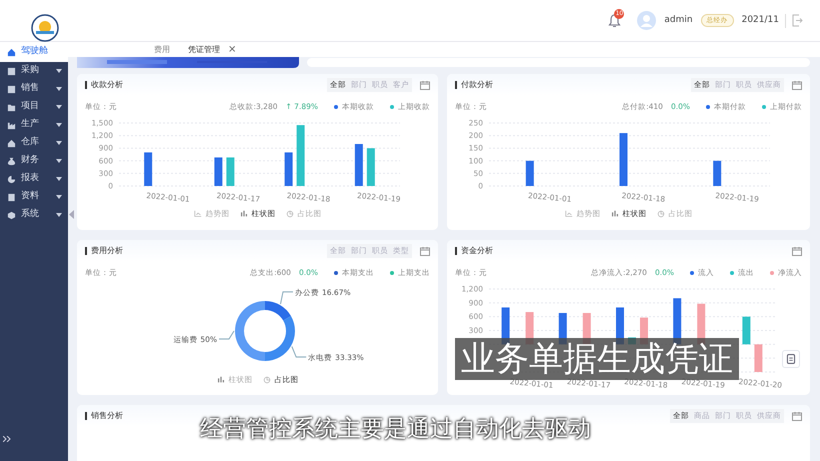 The image size is (820, 461). What do you see at coordinates (477, 251) in the screenshot?
I see `panel-title: 资金分析` at bounding box center [477, 251].